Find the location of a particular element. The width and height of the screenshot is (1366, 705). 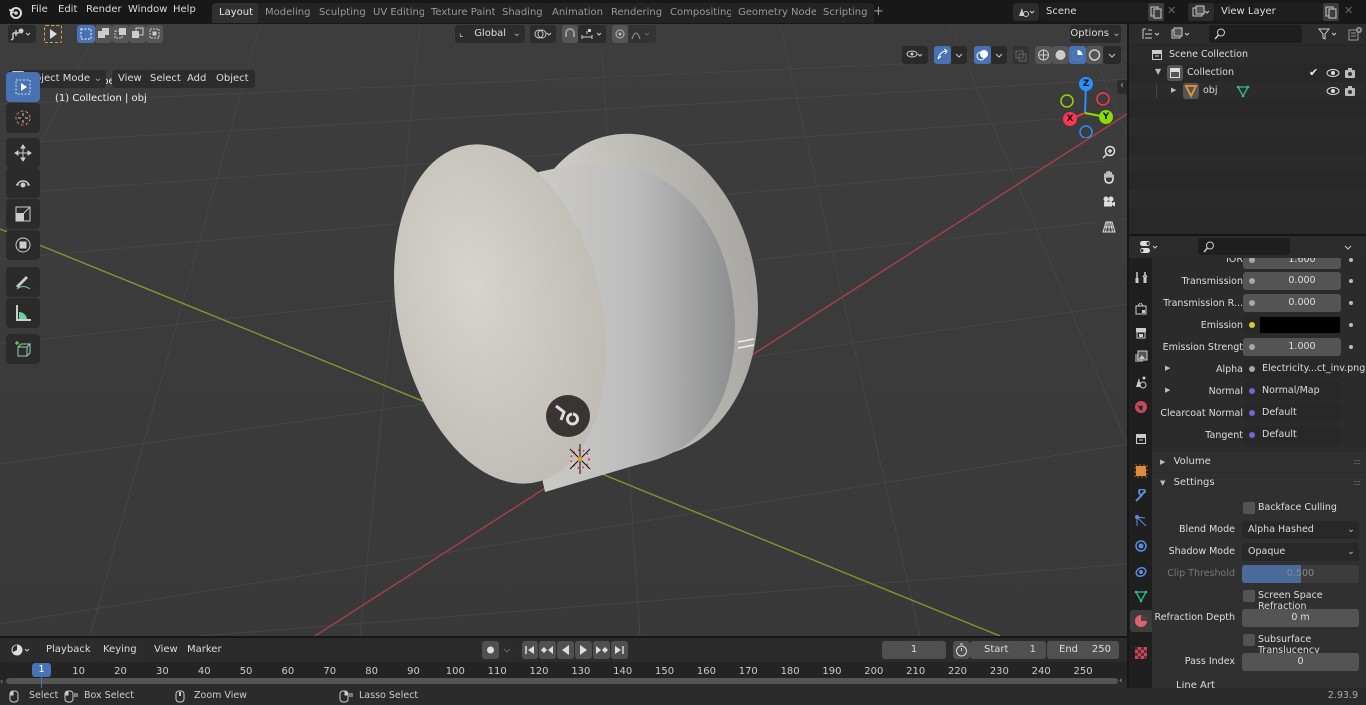

proportional-falloff-dropdown is located at coordinates (642, 34).